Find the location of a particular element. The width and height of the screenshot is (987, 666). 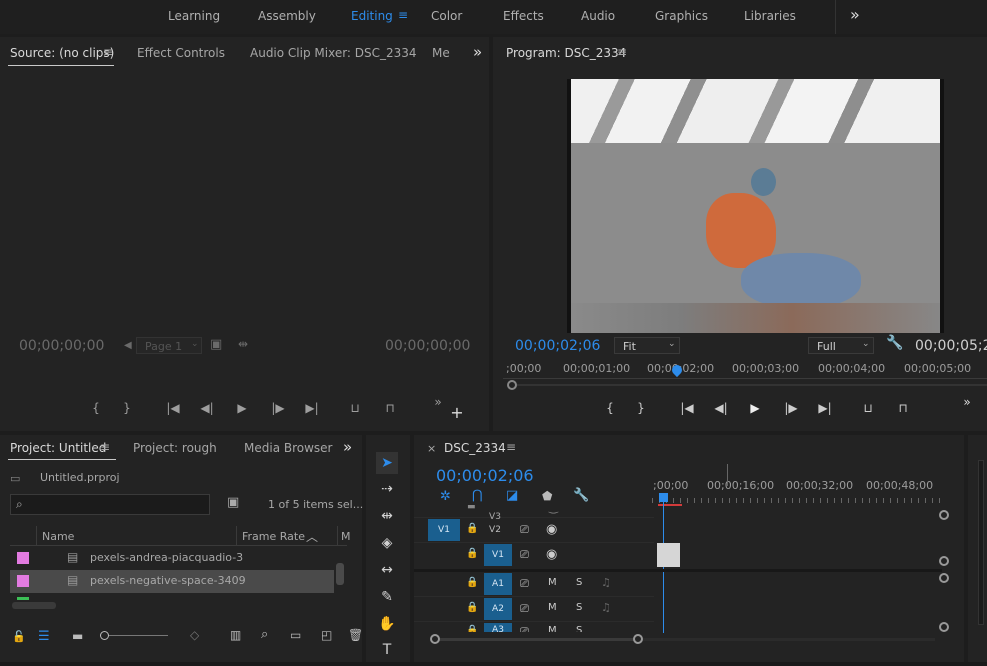

pen-tool-icon: ✎ is located at coordinates (387, 597).